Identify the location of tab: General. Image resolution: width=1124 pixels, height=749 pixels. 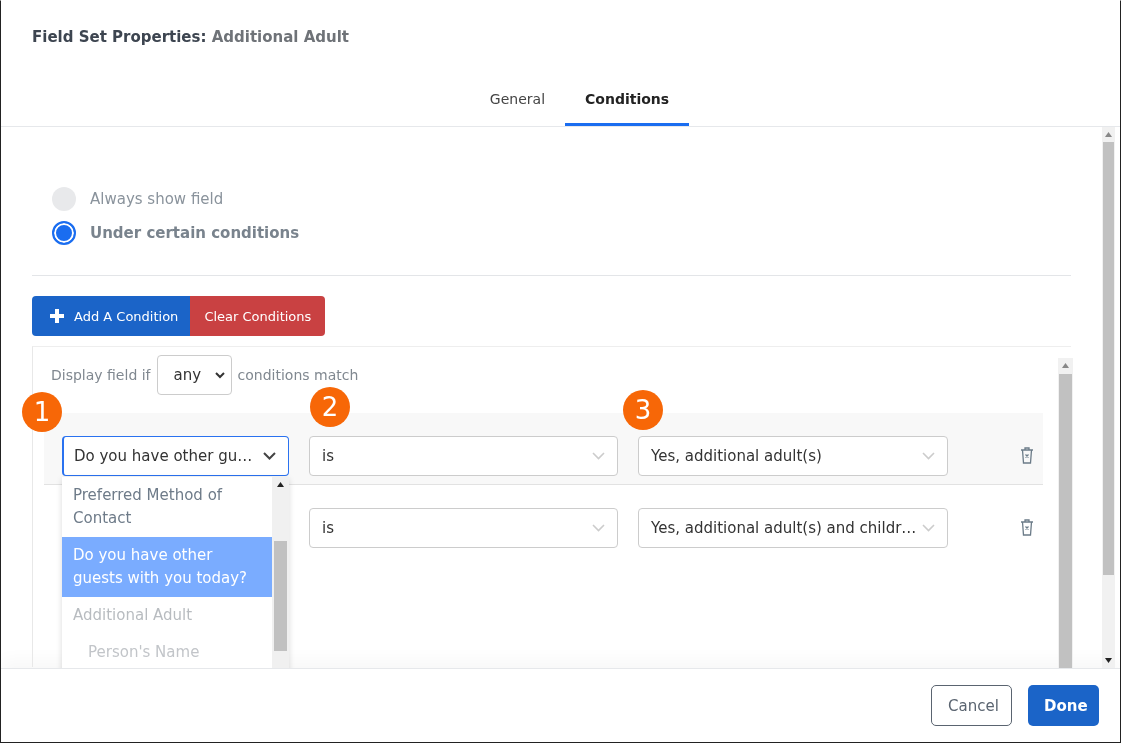
(517, 108).